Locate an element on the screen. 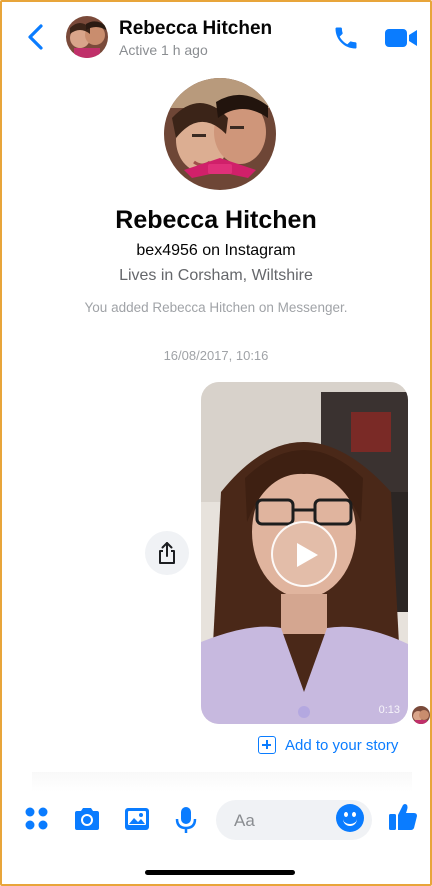 The width and height of the screenshot is (432, 886). share-icon is located at coordinates (167, 553).